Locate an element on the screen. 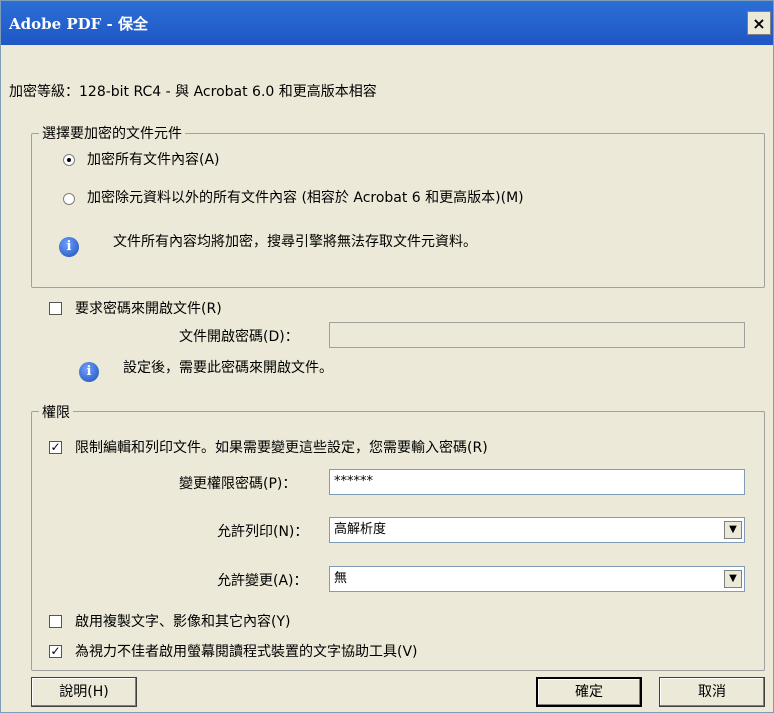  enable-accessibility-label: 為視力不佳者啟用螢幕閱讀程式裝置的文字協助工具(V) is located at coordinates (246, 651).